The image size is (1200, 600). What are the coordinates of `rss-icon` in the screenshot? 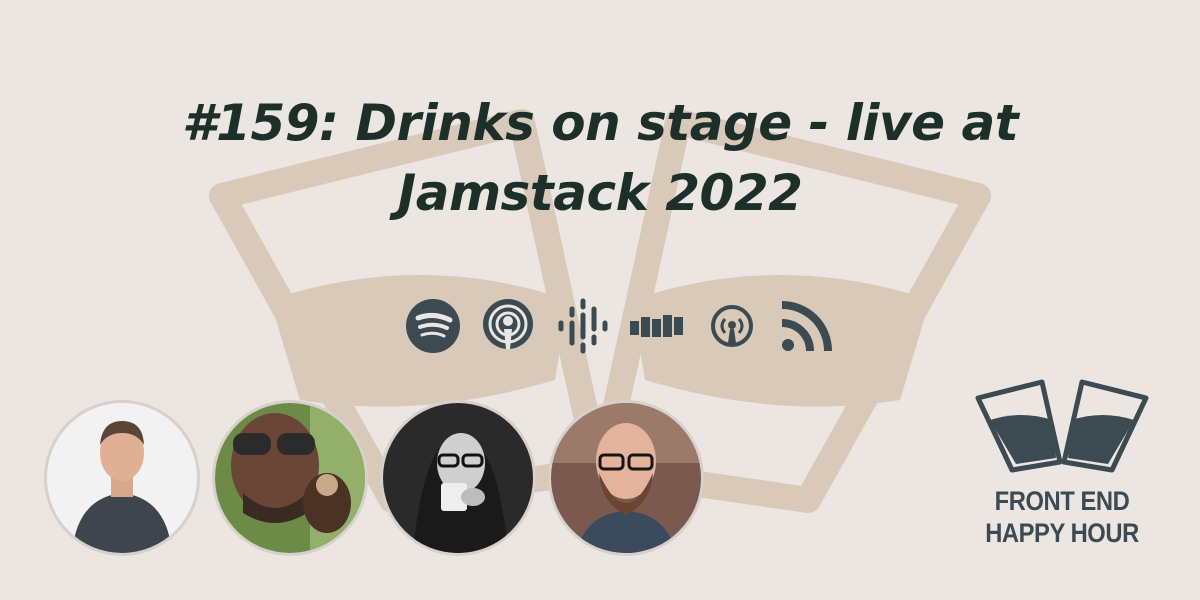 It's located at (806, 326).